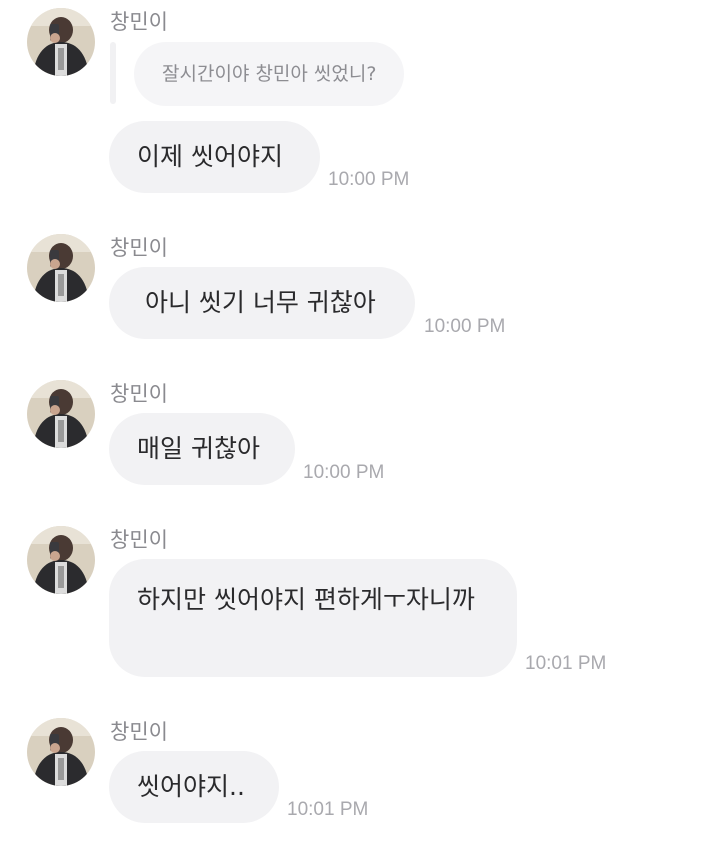 This screenshot has width=720, height=847. Describe the element at coordinates (113, 73) in the screenshot. I see `reply-quote-bar` at that location.